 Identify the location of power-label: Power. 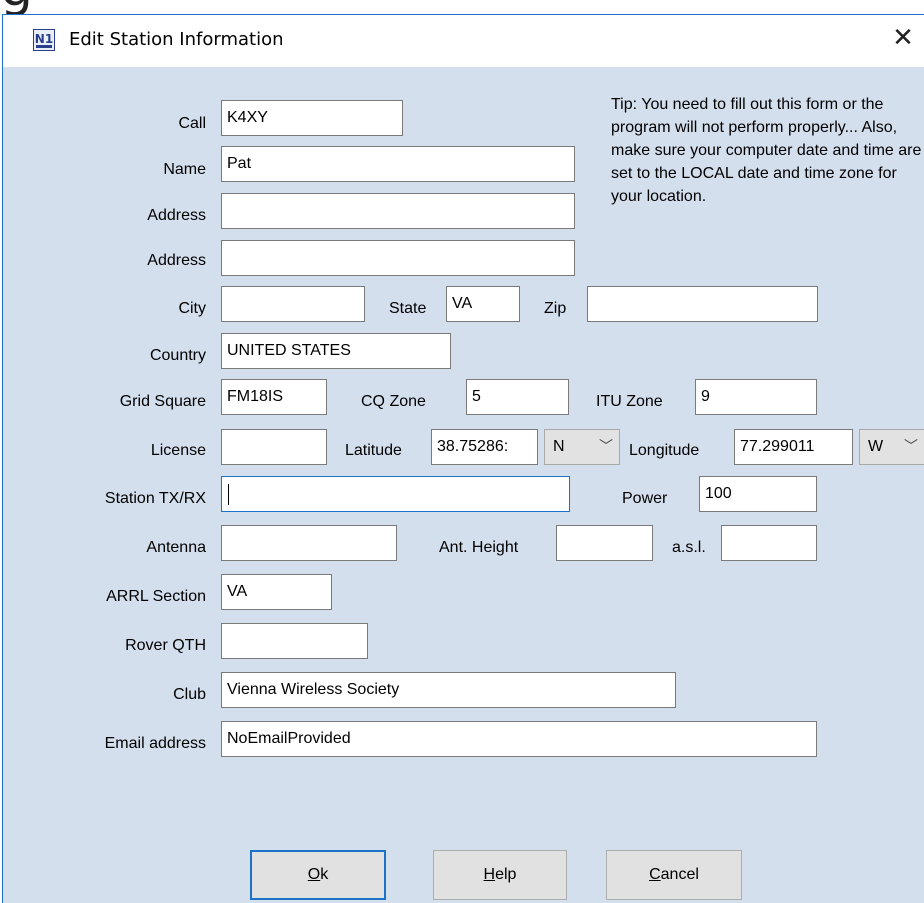
(645, 498).